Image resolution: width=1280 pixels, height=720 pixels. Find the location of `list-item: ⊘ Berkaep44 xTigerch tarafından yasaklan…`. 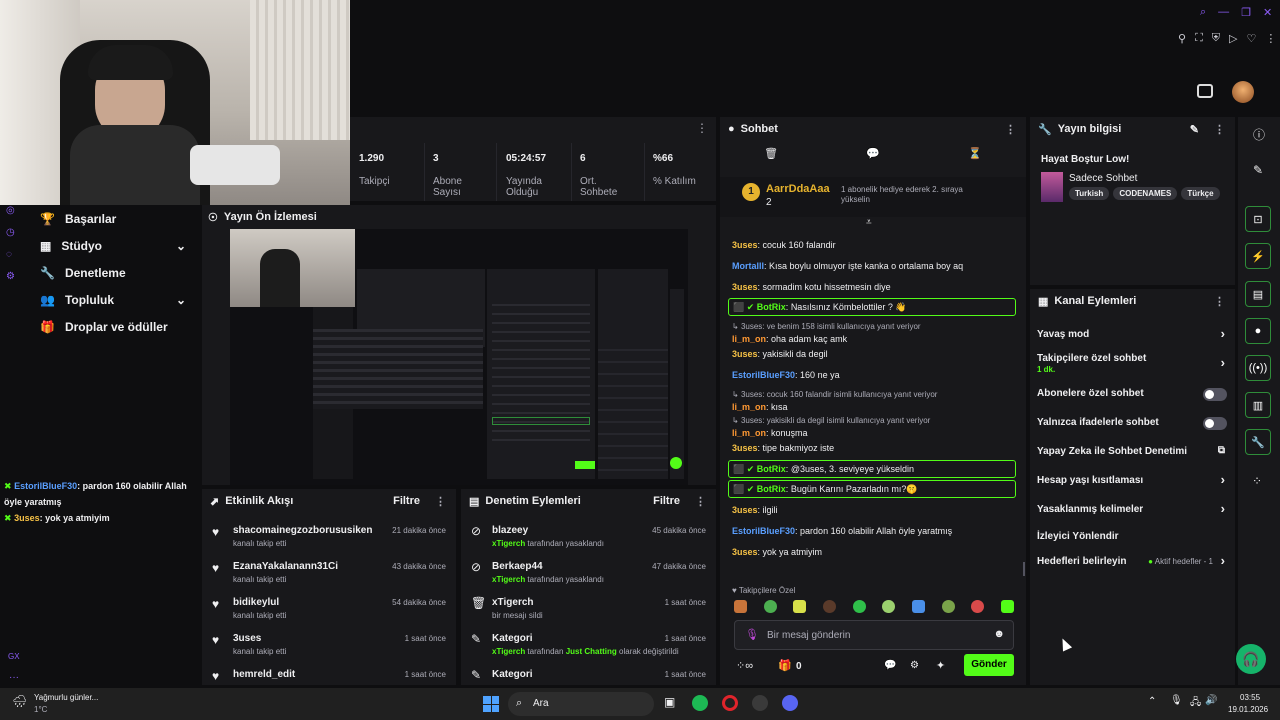

list-item: ⊘ Berkaep44 xTigerch tarafından yasaklan… is located at coordinates (588, 573).